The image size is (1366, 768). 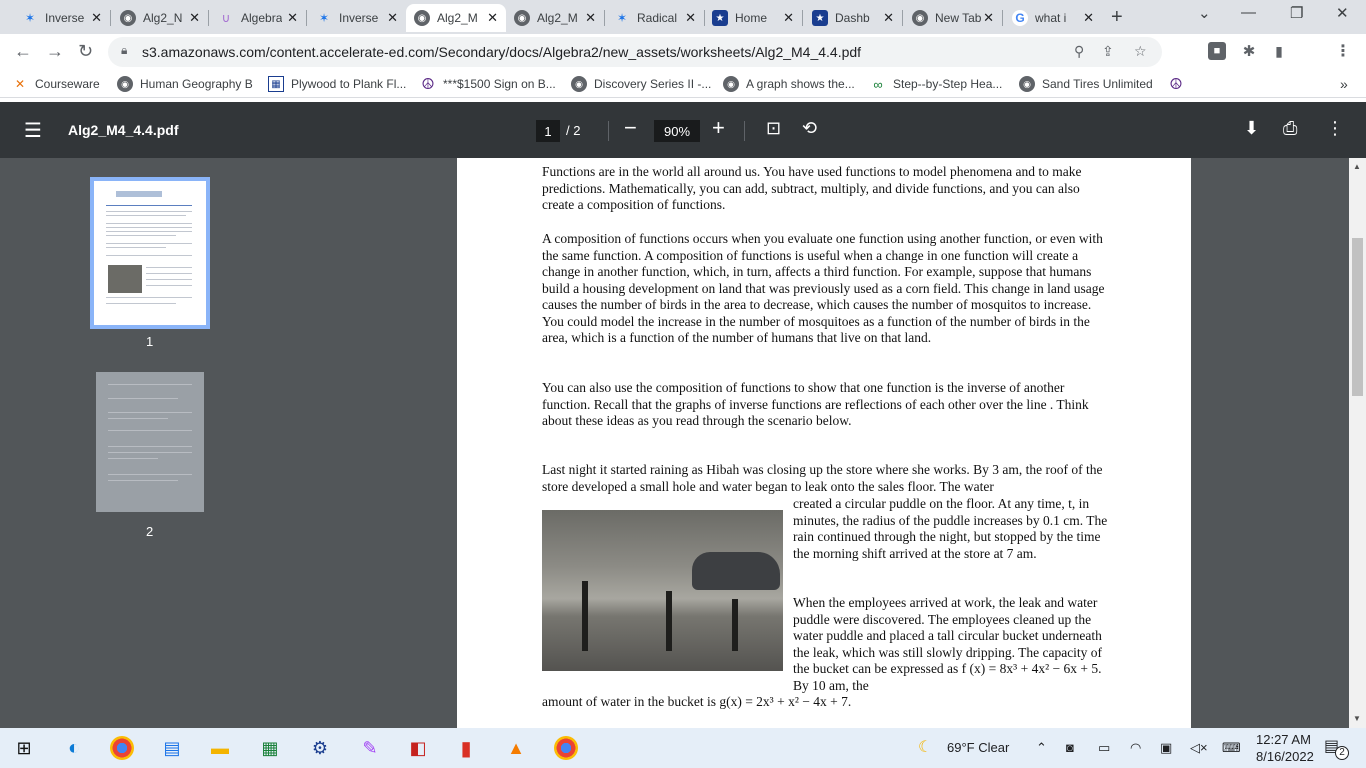 I want to click on battery-icon: ▭, so click(x=1104, y=748).